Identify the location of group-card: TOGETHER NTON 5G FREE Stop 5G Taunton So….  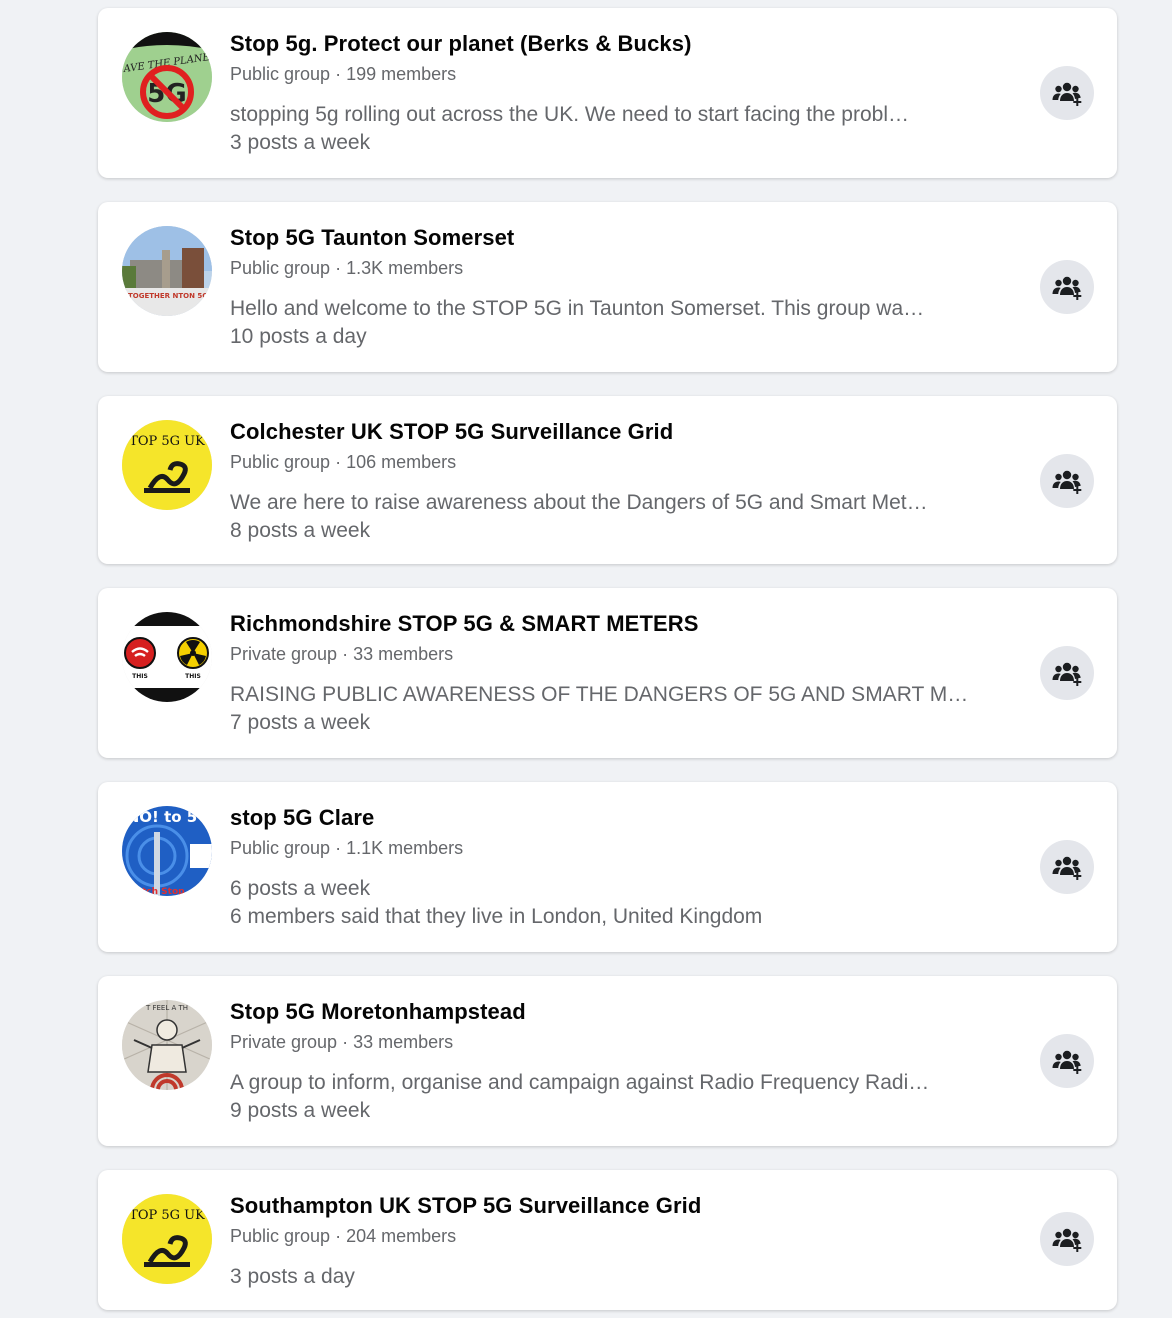
(607, 287).